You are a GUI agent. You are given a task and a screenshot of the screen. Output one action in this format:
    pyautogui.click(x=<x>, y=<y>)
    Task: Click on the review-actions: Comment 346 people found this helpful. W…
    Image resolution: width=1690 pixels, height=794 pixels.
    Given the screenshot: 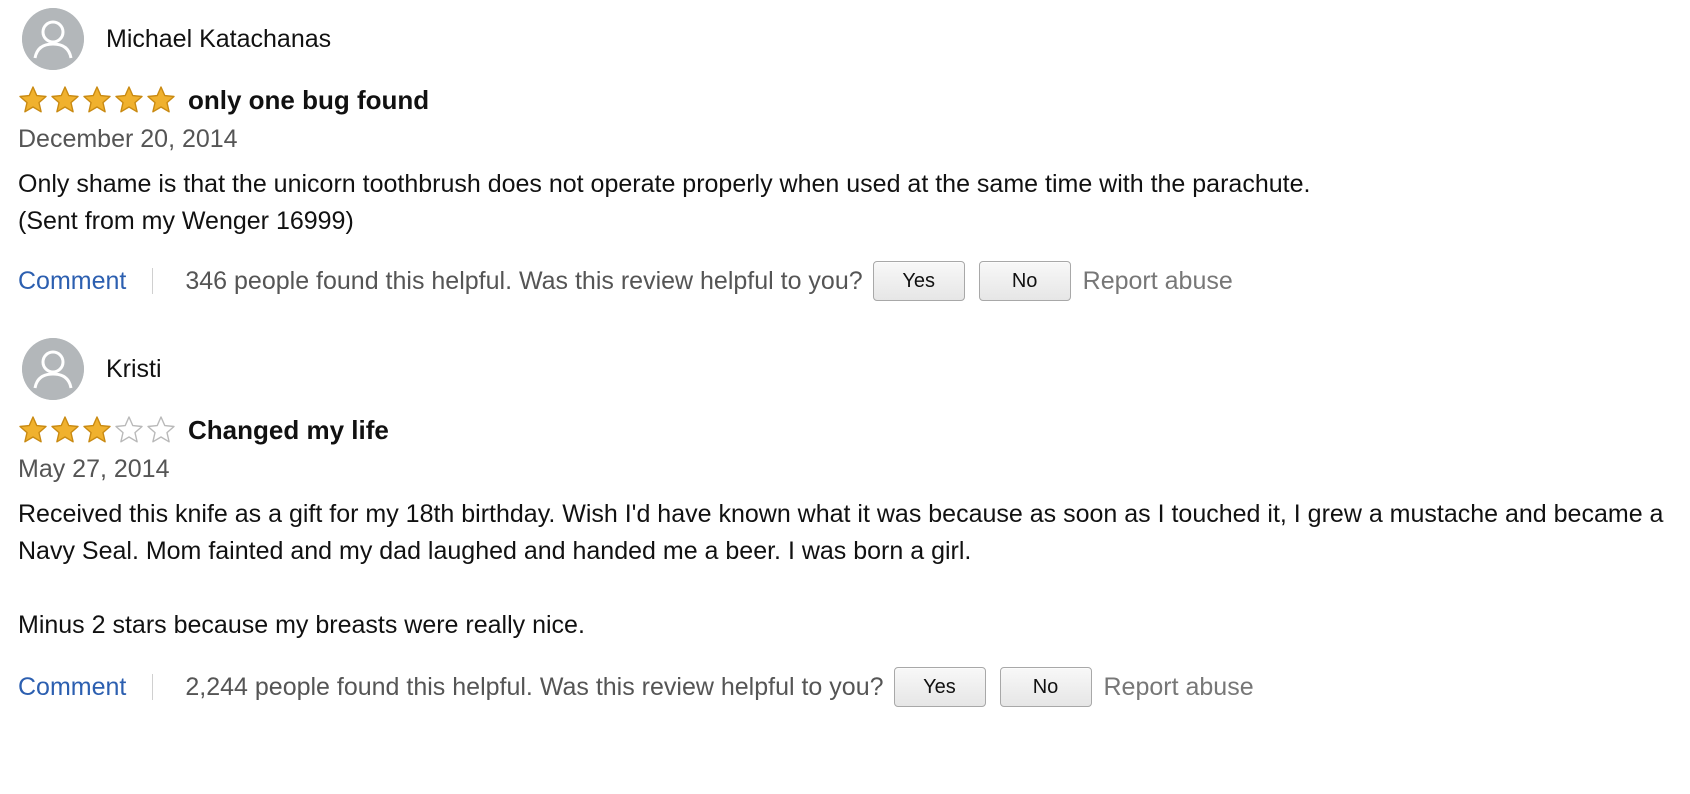 What is the action you would take?
    pyautogui.click(x=848, y=281)
    